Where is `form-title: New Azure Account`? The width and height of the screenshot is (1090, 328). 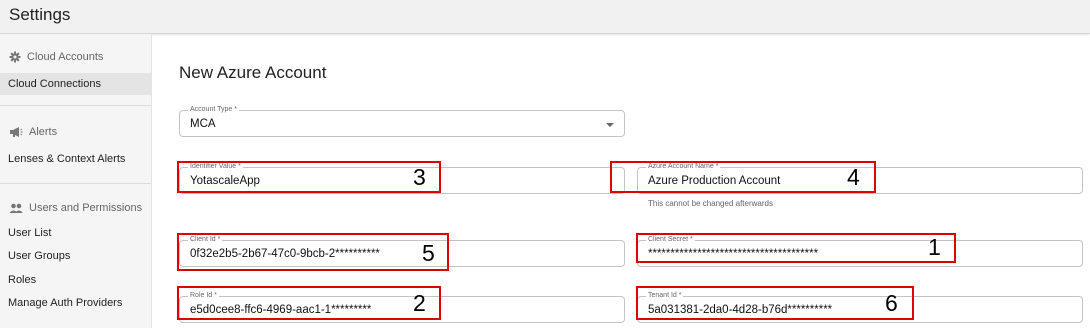
form-title: New Azure Account is located at coordinates (253, 72).